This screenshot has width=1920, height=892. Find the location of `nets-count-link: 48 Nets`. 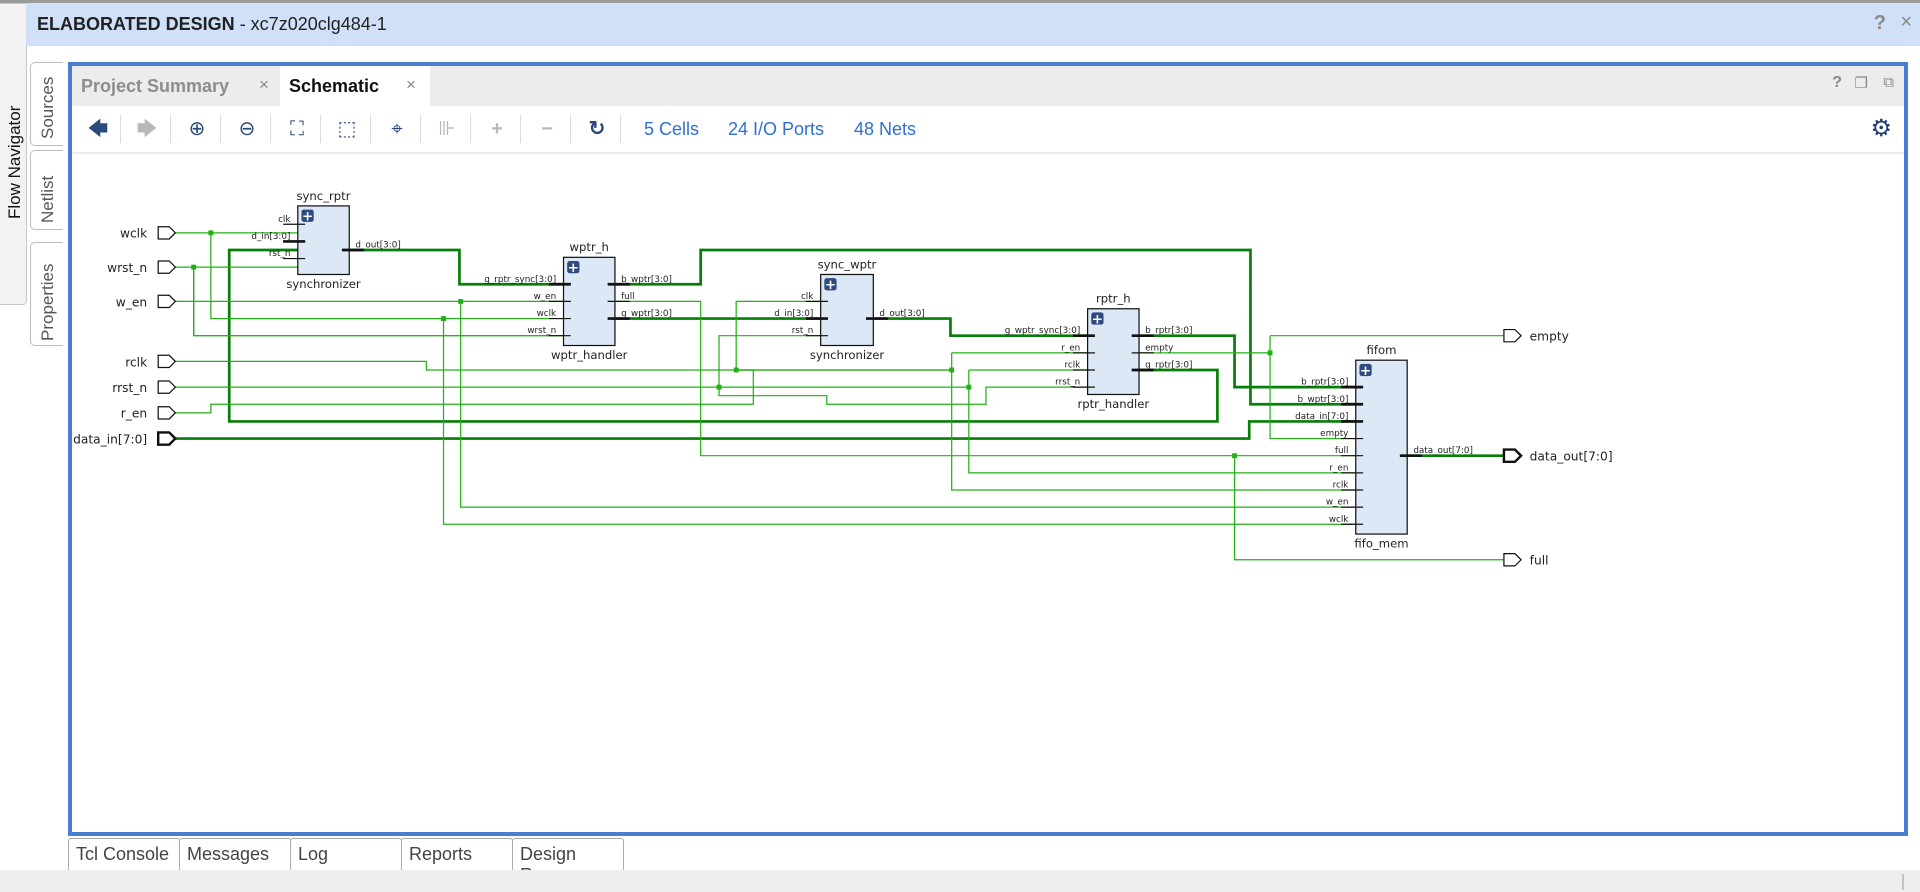

nets-count-link: 48 Nets is located at coordinates (885, 129).